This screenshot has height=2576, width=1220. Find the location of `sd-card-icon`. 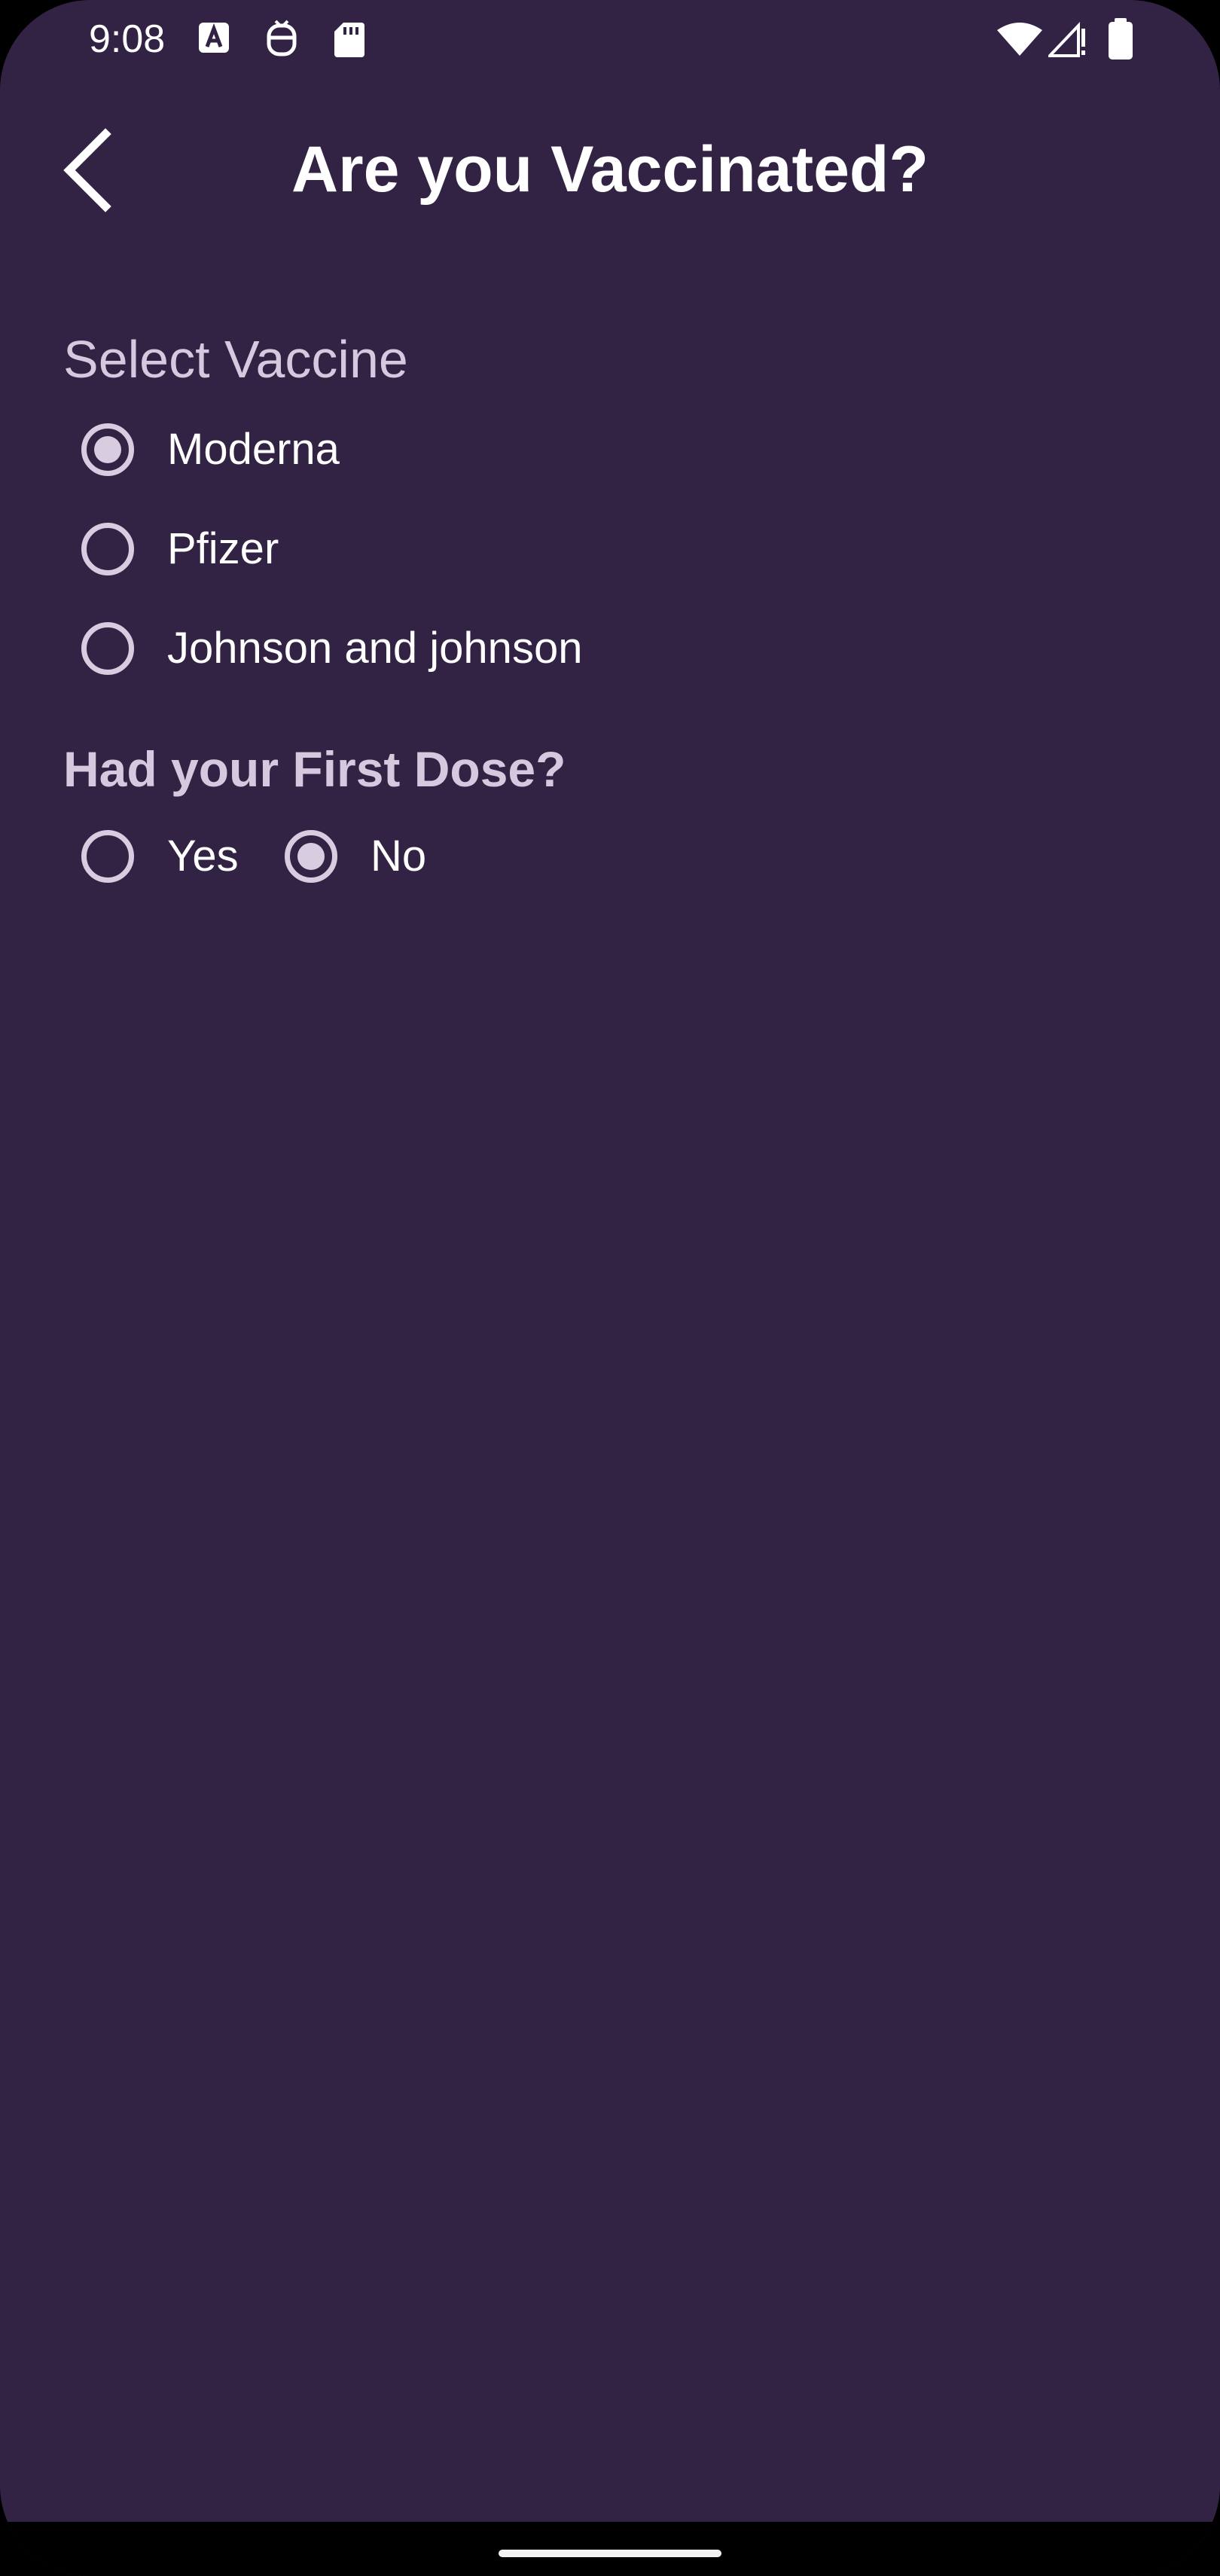

sd-card-icon is located at coordinates (349, 42).